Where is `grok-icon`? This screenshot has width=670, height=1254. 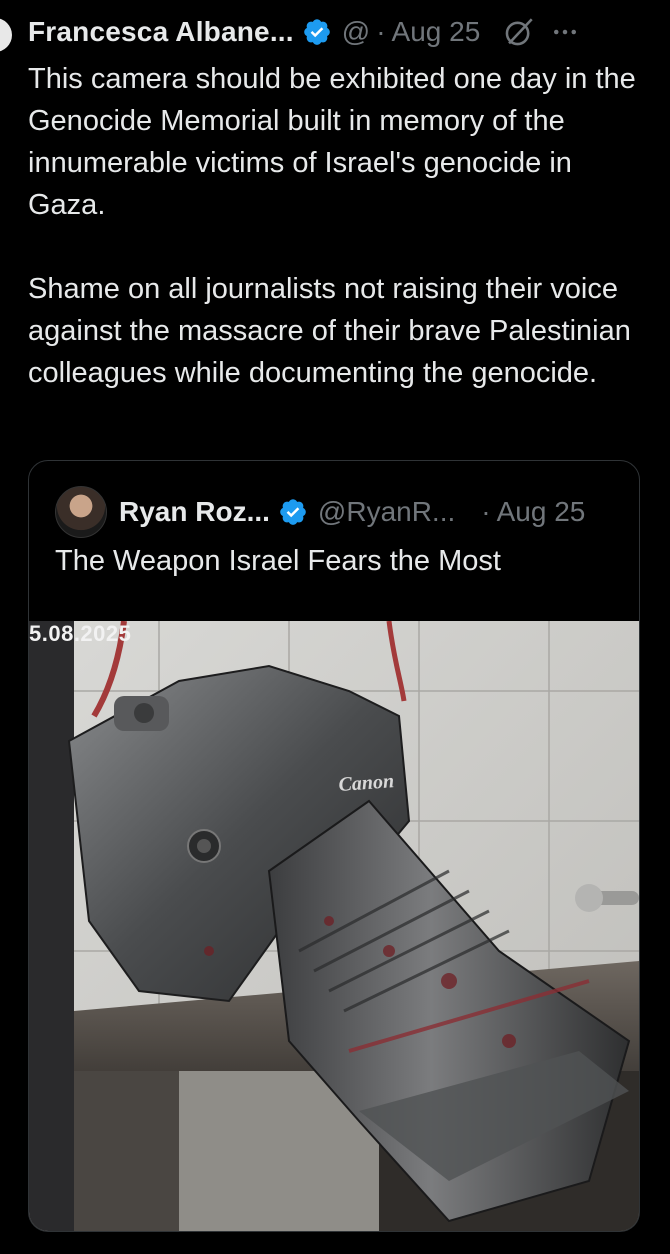
grok-icon is located at coordinates (519, 32).